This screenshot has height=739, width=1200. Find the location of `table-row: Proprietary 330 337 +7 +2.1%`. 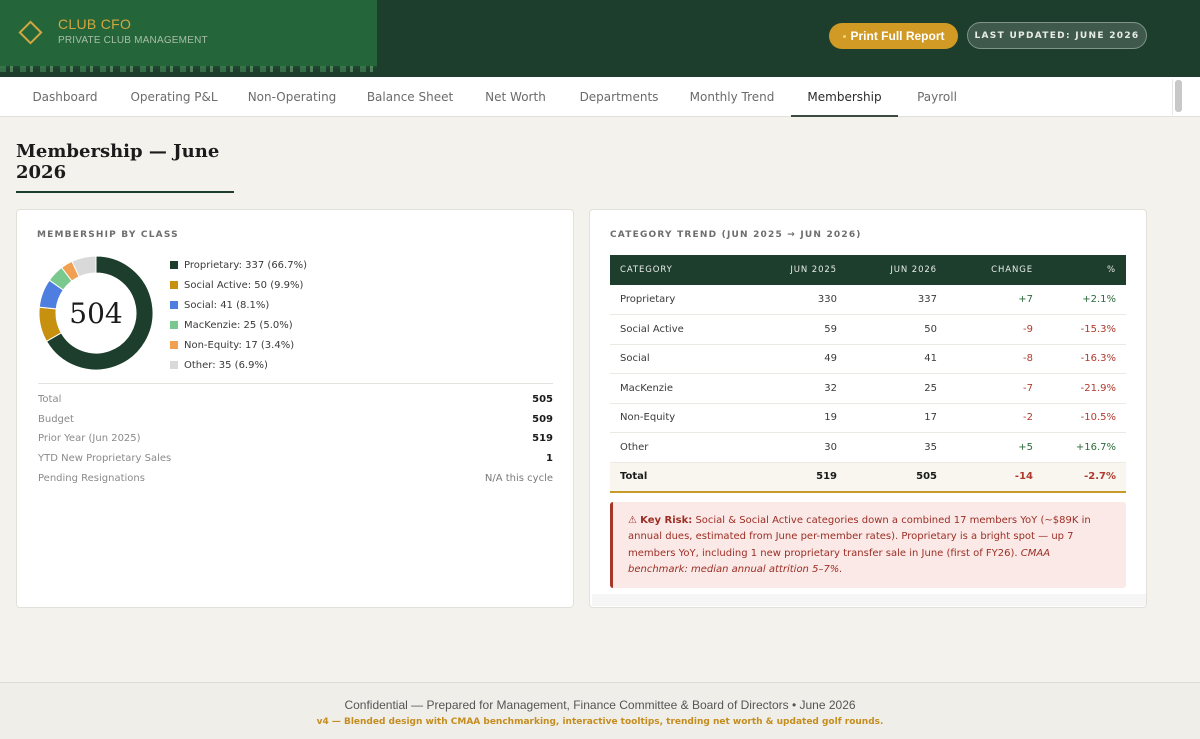

table-row: Proprietary 330 337 +7 +2.1% is located at coordinates (868, 300).